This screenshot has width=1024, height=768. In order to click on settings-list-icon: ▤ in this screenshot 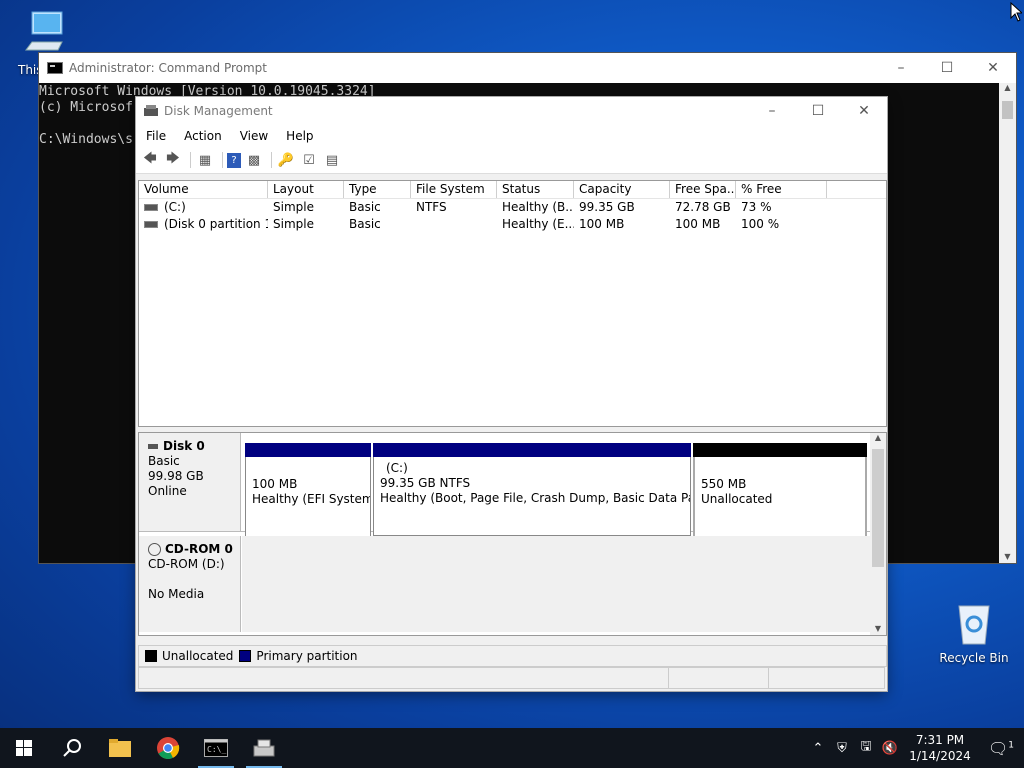, I will do `click(332, 160)`.